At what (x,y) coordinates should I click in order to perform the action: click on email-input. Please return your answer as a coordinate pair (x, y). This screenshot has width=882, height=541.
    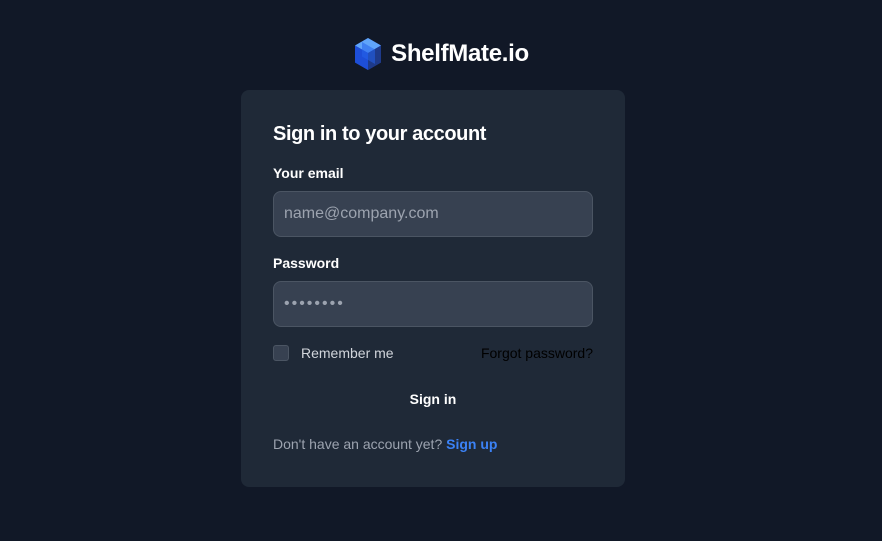
    Looking at the image, I should click on (433, 214).